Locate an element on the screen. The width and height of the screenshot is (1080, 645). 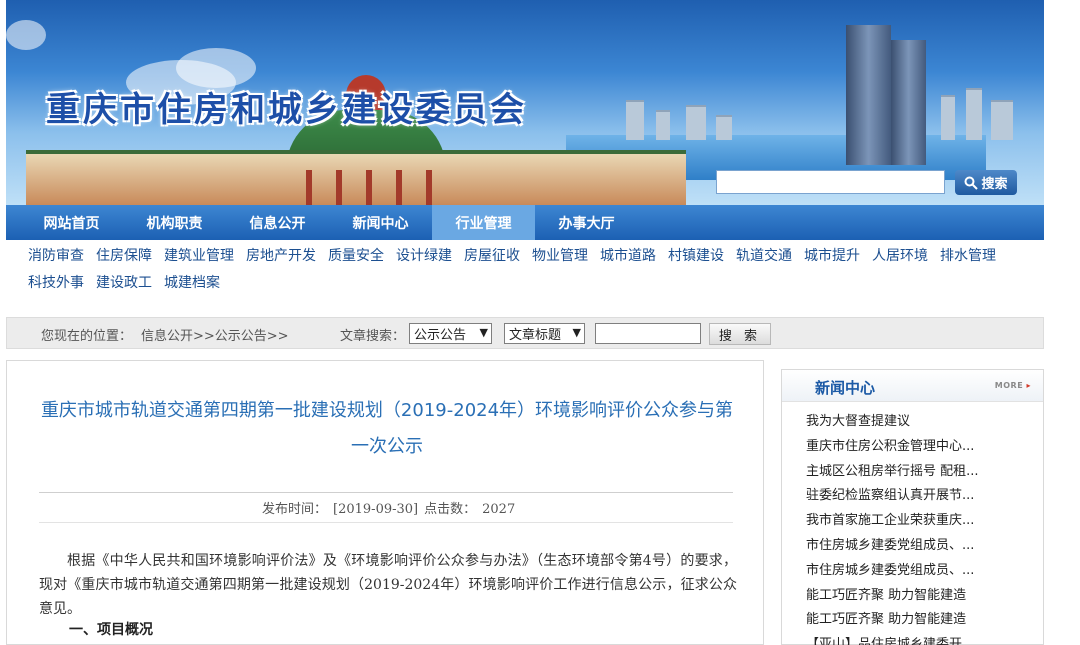
subnav-item: 质量安全 is located at coordinates (356, 256).